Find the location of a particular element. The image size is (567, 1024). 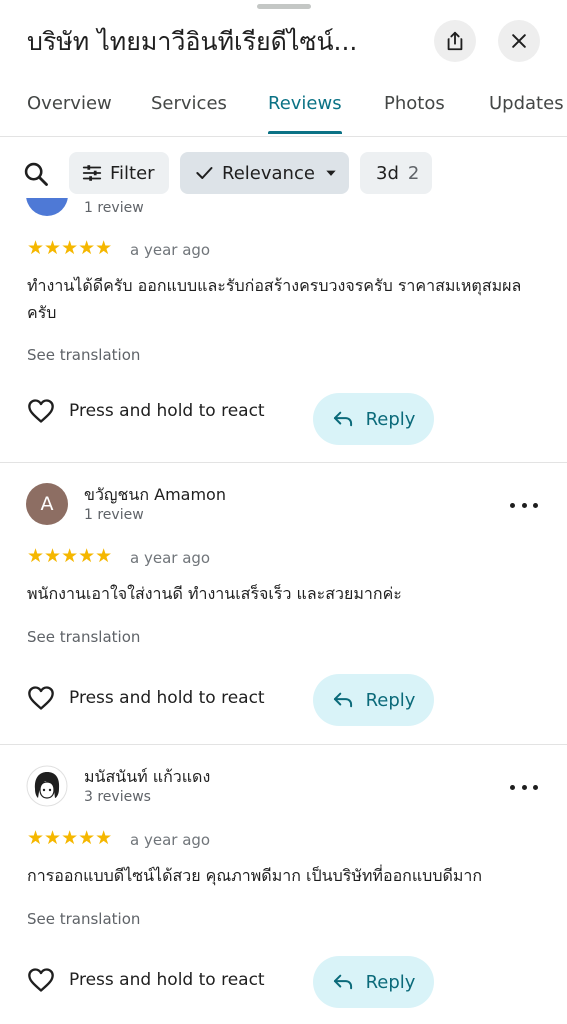

filter-chip: Filter is located at coordinates (119, 173).